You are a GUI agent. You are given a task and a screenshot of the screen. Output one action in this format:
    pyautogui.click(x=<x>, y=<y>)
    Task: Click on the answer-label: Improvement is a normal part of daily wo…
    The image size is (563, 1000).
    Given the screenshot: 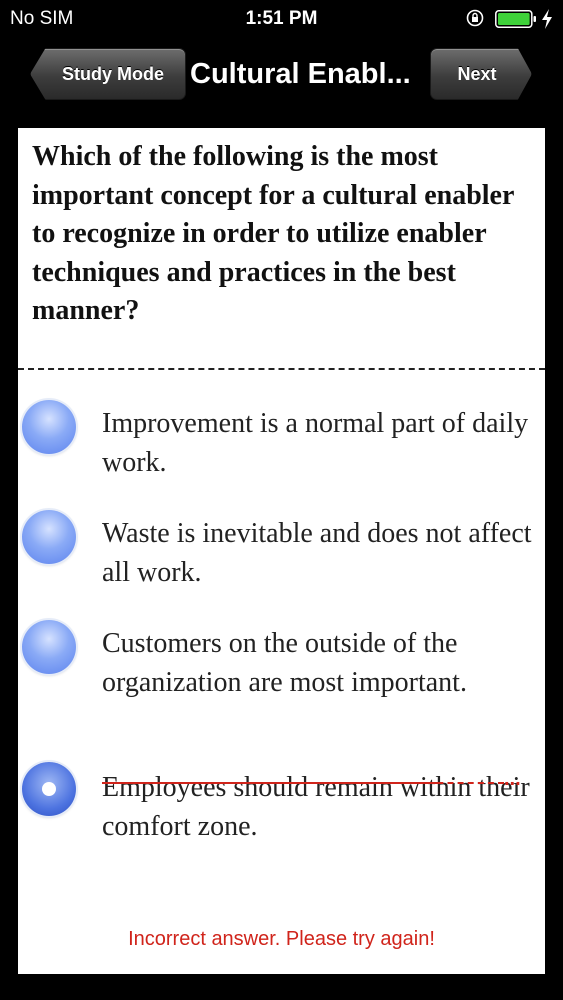 What is the action you would take?
    pyautogui.click(x=315, y=443)
    